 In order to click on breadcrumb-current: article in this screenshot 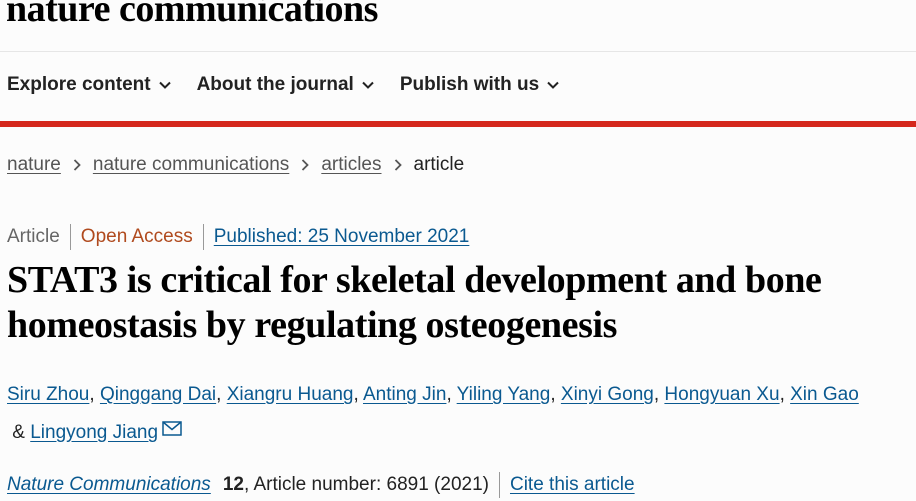, I will do `click(439, 164)`.